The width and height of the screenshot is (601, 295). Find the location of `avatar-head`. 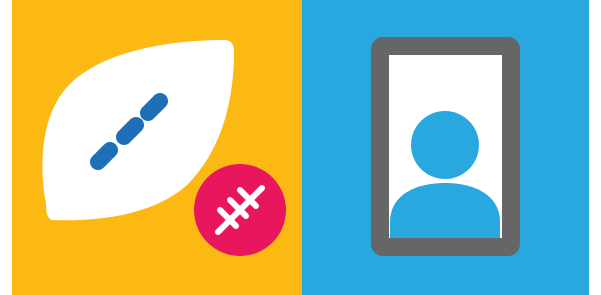

avatar-head is located at coordinates (445, 145).